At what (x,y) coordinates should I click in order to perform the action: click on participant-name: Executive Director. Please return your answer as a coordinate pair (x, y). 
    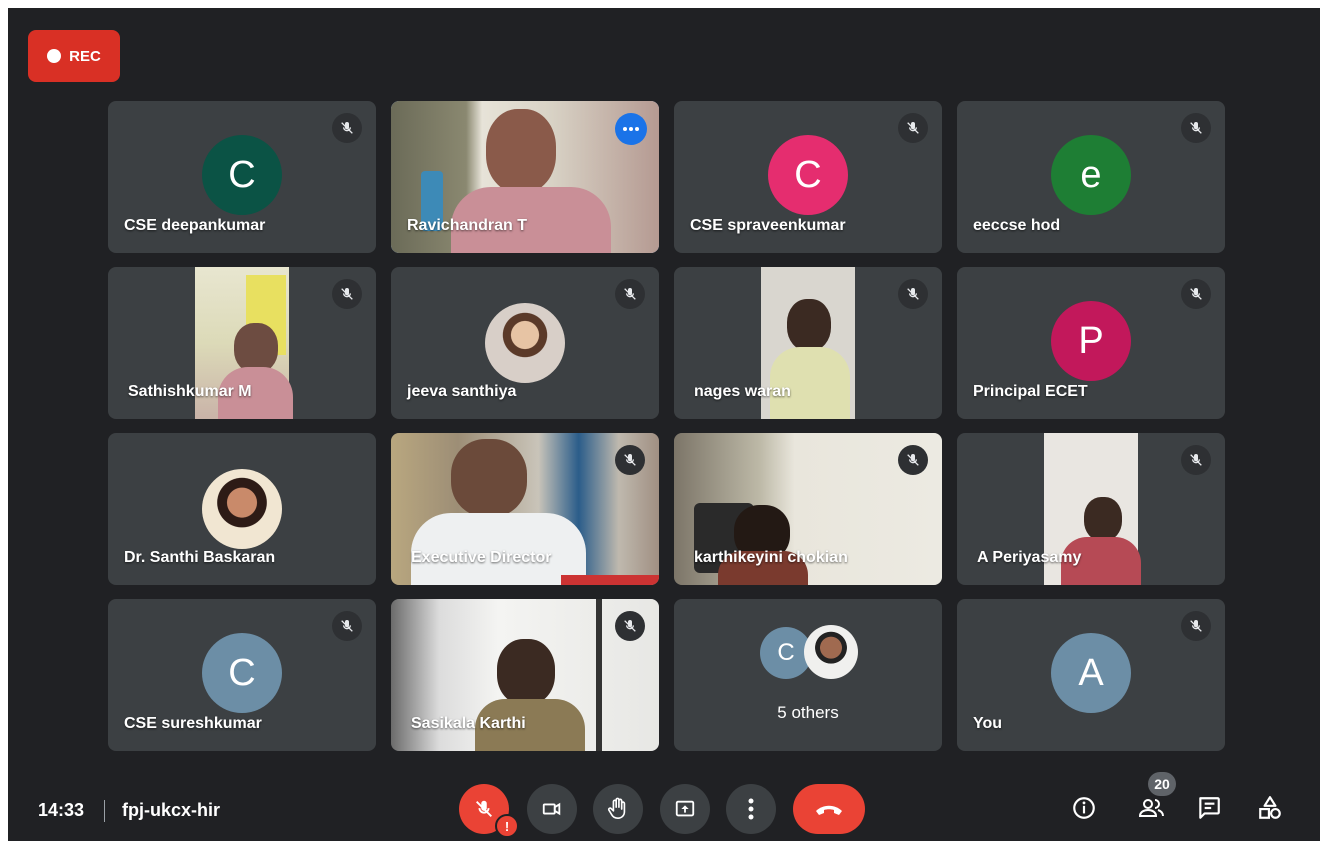
    Looking at the image, I should click on (481, 557).